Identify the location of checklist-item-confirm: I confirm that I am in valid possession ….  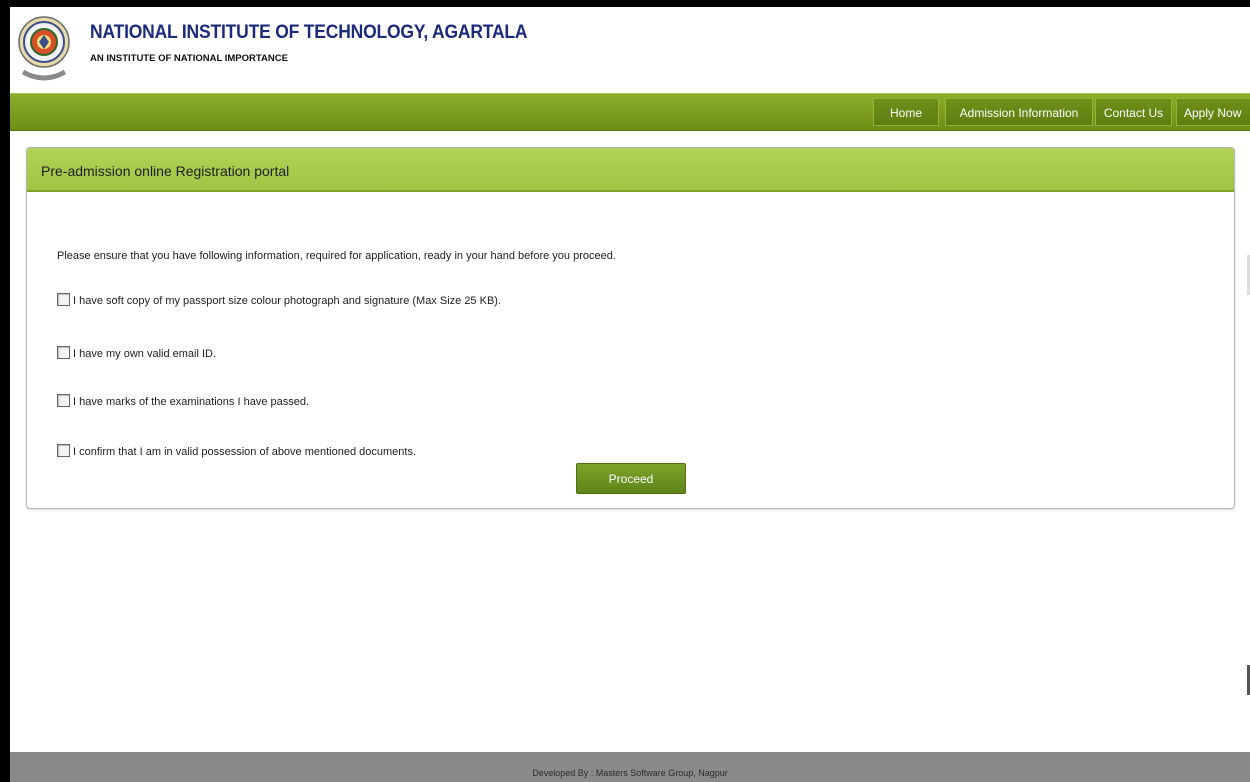
(236, 451).